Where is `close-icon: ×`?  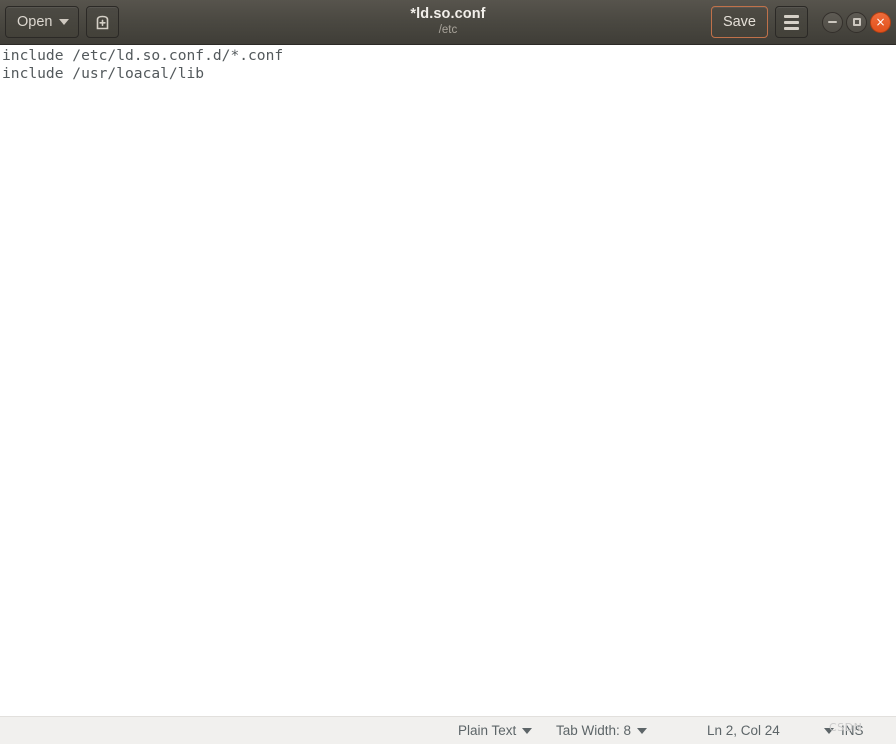
close-icon: × is located at coordinates (880, 21).